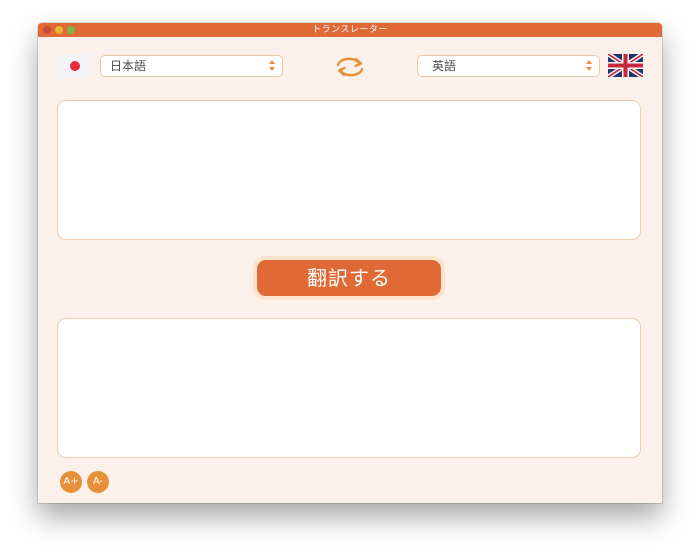  What do you see at coordinates (191, 66) in the screenshot?
I see `source-language-select: 日本語` at bounding box center [191, 66].